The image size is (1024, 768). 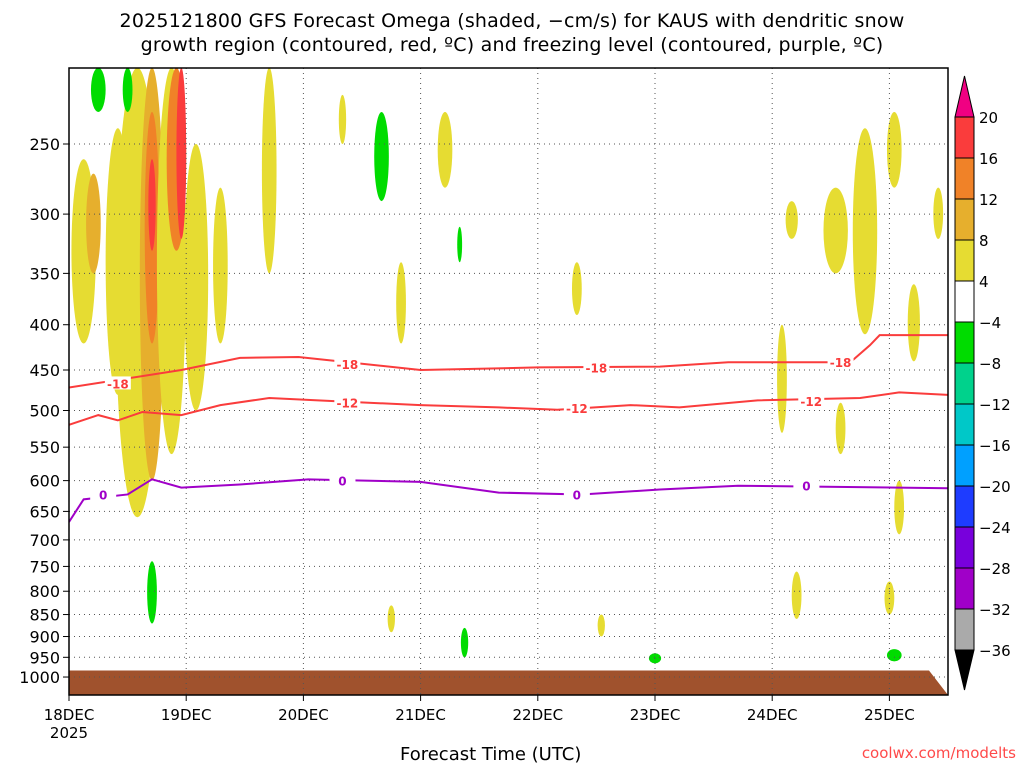 What do you see at coordinates (508, 682) in the screenshot?
I see `ground-fill` at bounding box center [508, 682].